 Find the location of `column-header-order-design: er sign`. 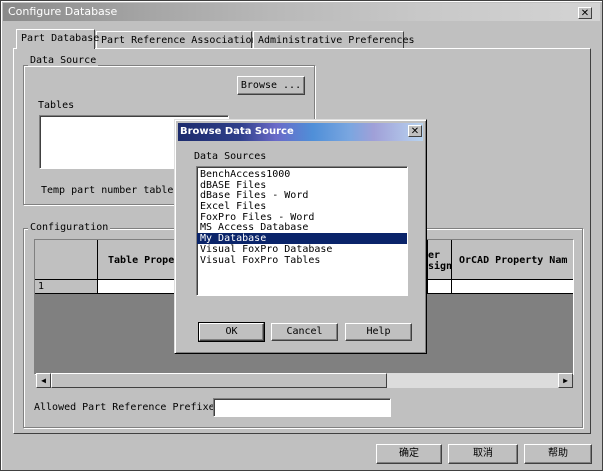

column-header-order-design: er sign is located at coordinates (440, 260).